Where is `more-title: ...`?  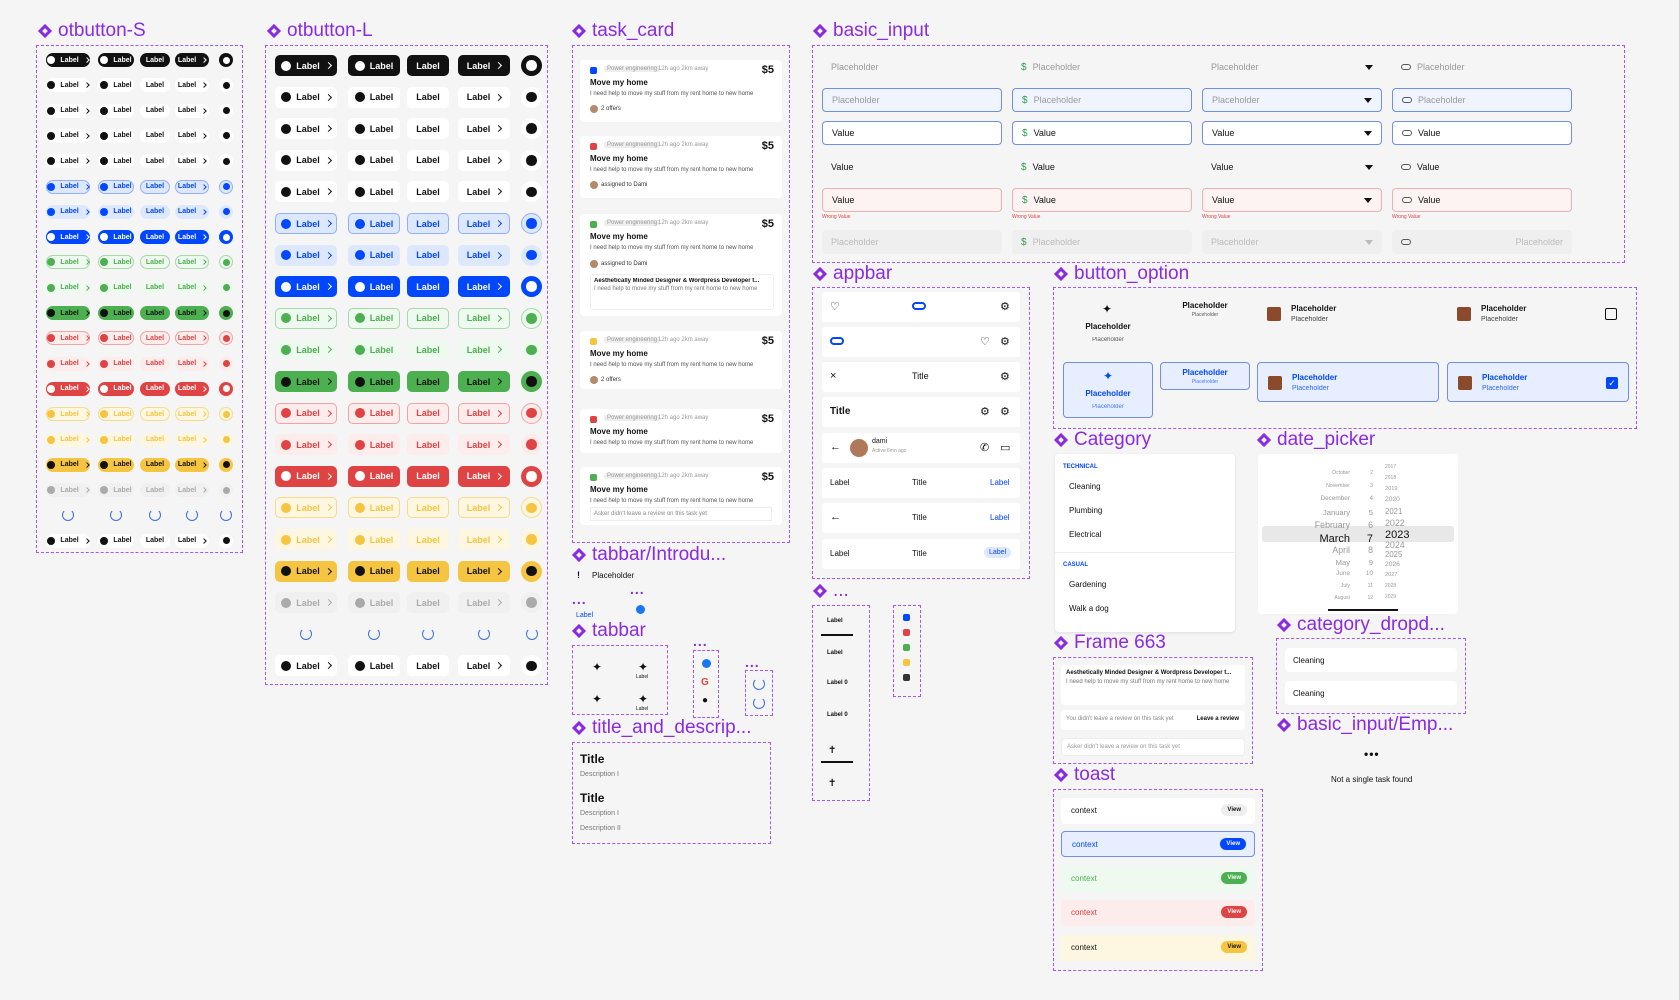 more-title: ... is located at coordinates (831, 591).